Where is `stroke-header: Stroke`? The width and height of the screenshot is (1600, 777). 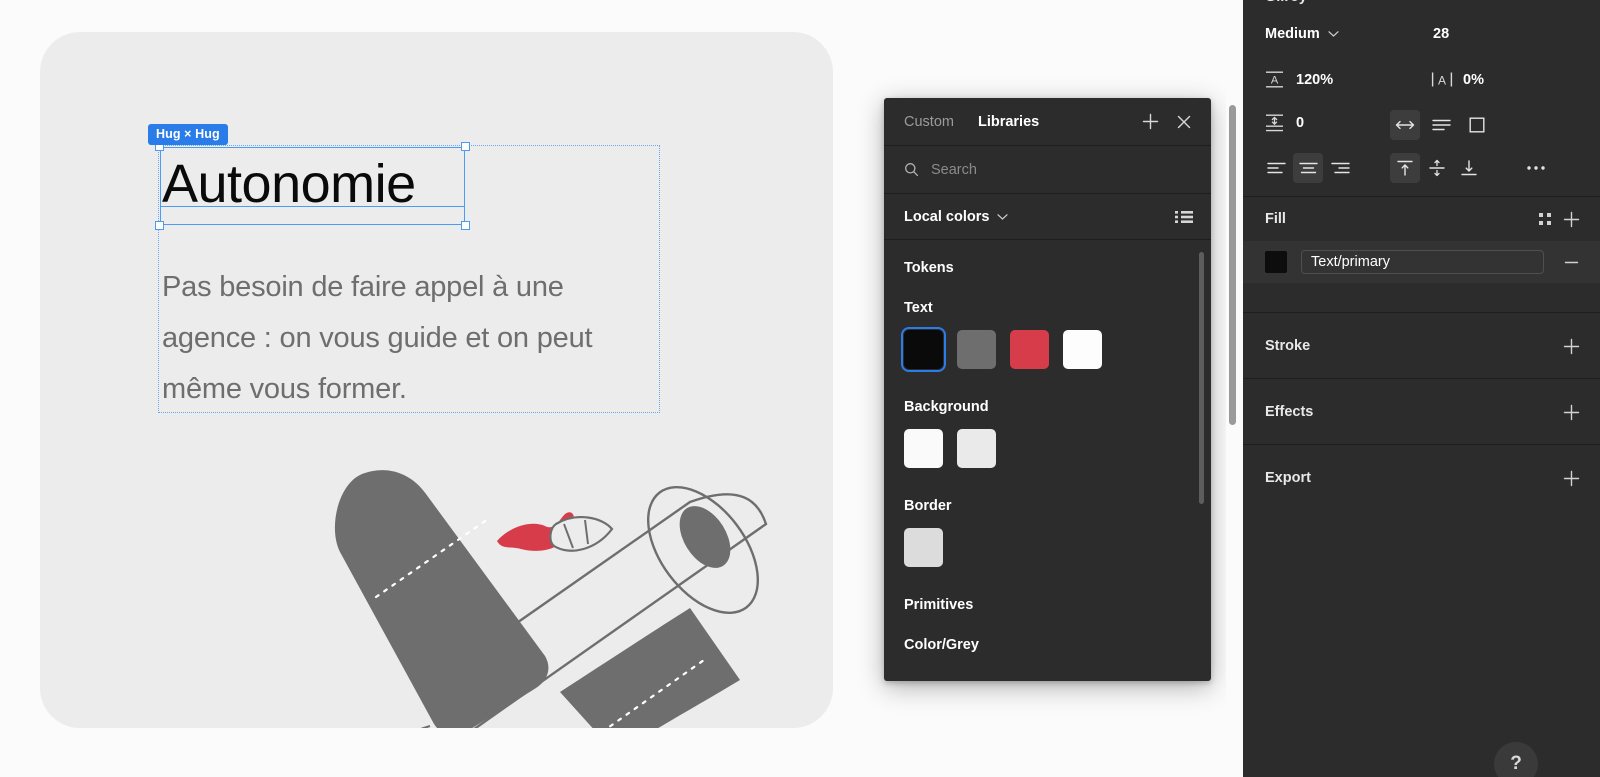 stroke-header: Stroke is located at coordinates (1421, 346).